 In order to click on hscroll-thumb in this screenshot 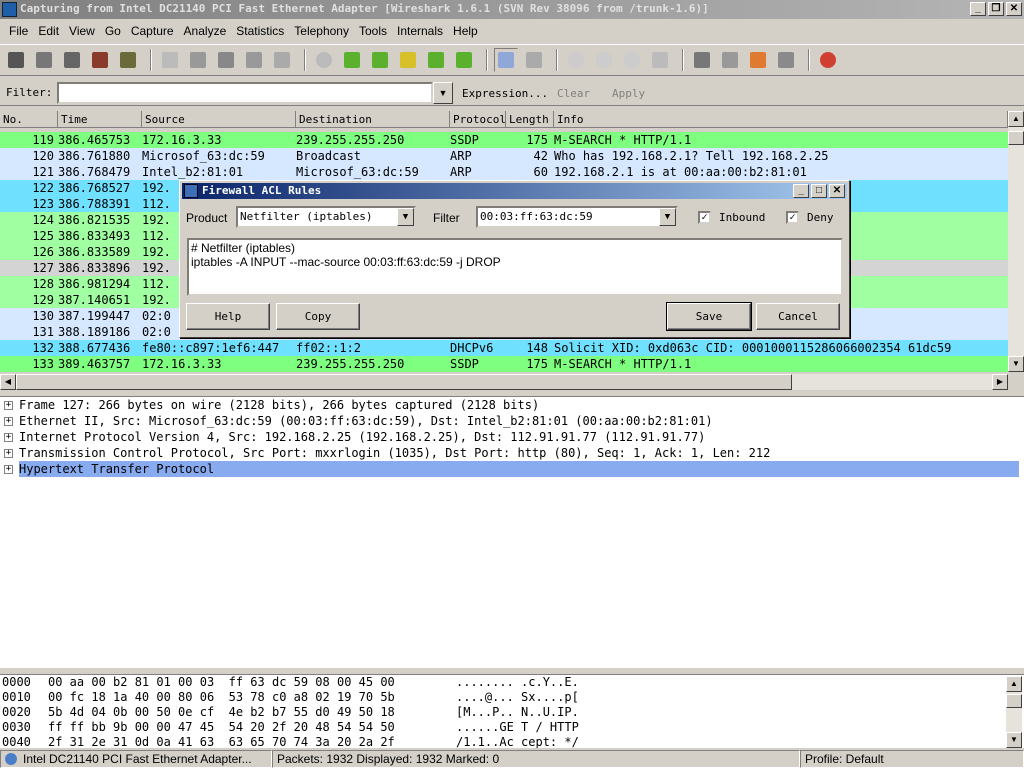, I will do `click(404, 382)`.